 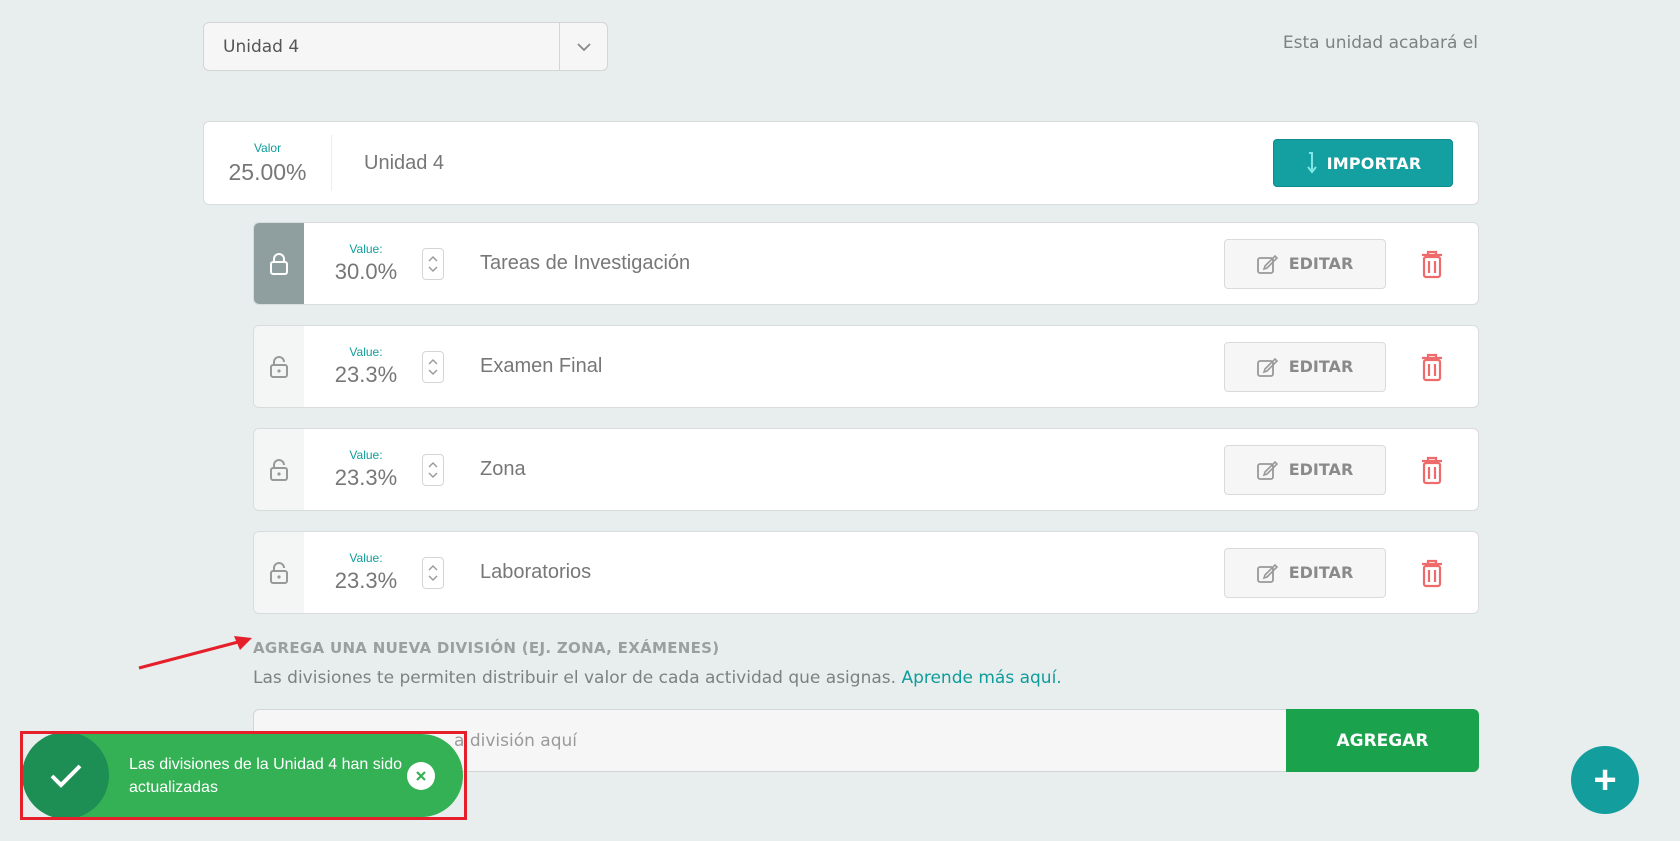 I want to click on learn-more-link: Aprende más aquí., so click(x=981, y=678).